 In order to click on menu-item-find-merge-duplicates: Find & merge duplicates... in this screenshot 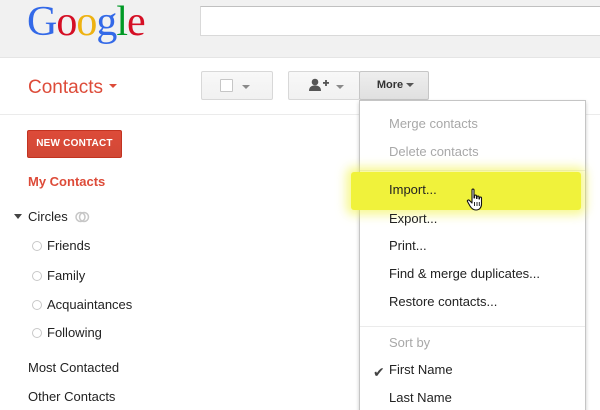, I will do `click(464, 273)`.